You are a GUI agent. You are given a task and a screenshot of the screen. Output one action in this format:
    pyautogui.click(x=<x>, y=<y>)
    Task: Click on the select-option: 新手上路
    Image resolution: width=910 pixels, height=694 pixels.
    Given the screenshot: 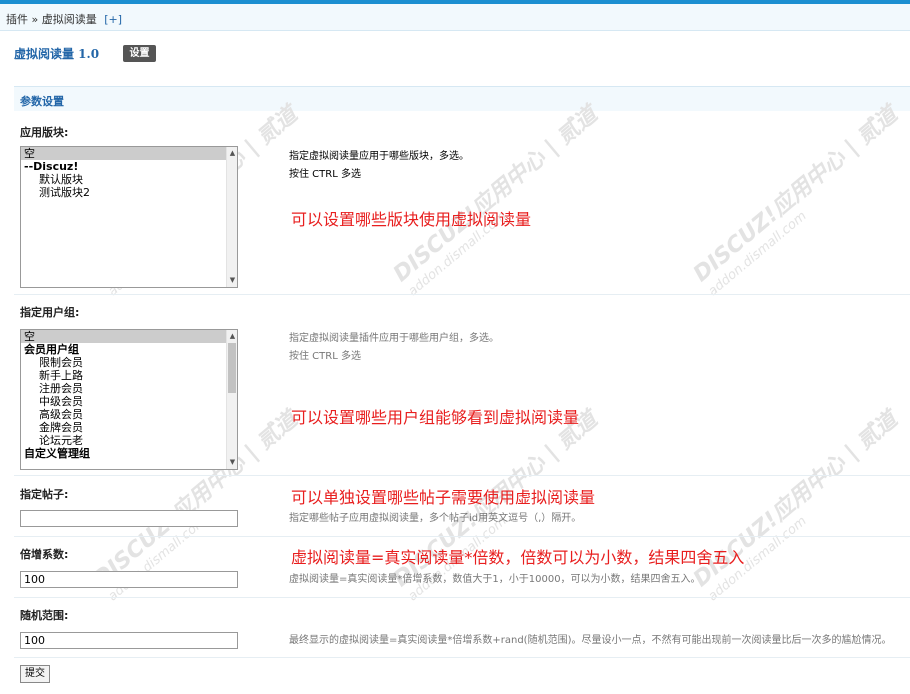 What is the action you would take?
    pyautogui.click(x=129, y=375)
    